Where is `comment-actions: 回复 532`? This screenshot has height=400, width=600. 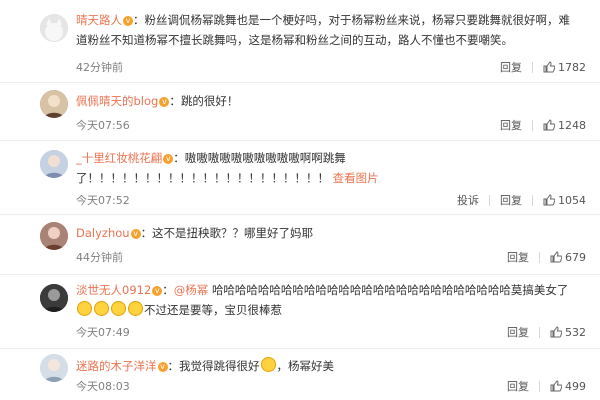
comment-actions: 回复 532 is located at coordinates (546, 332).